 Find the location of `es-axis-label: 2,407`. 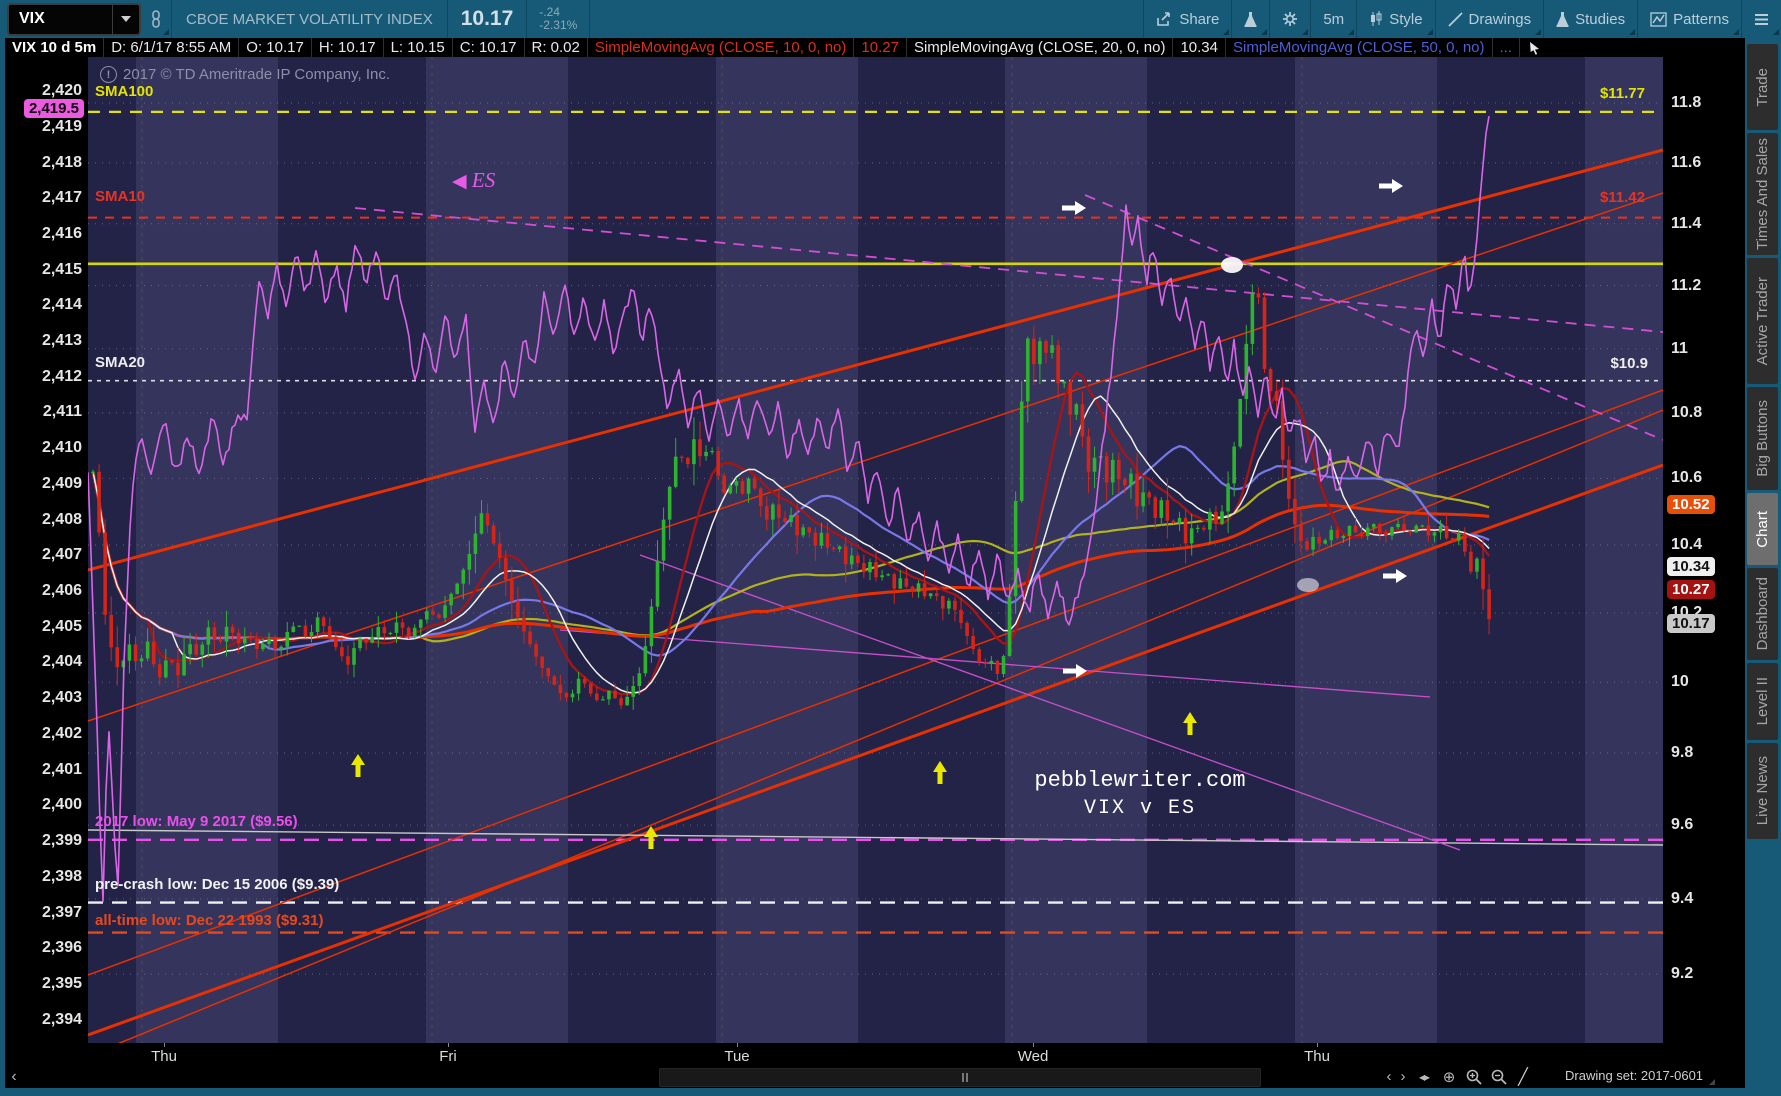

es-axis-label: 2,407 is located at coordinates (61, 554).